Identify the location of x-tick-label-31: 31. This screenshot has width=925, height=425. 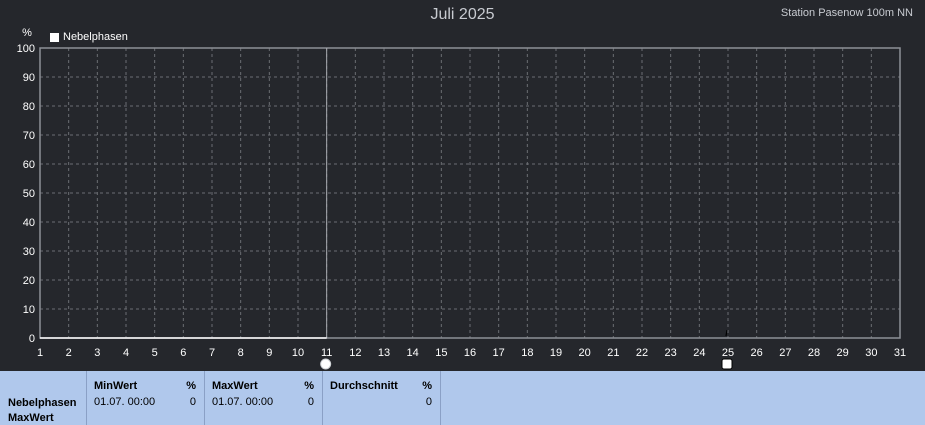
(900, 353).